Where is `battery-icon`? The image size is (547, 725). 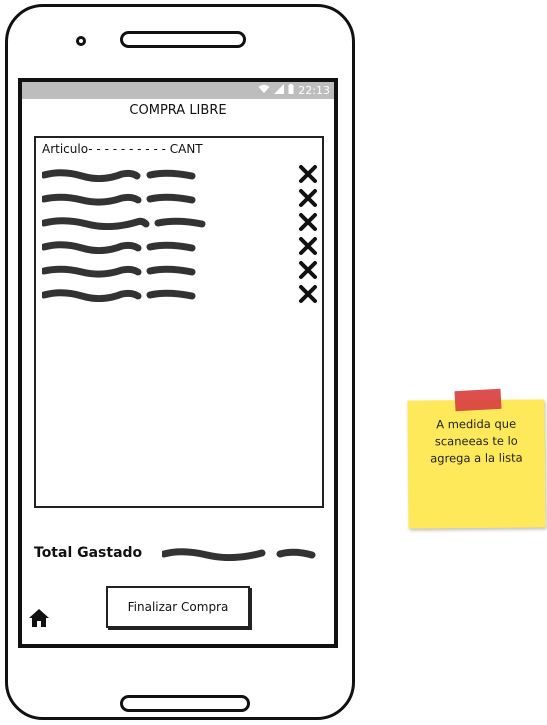 battery-icon is located at coordinates (291, 90).